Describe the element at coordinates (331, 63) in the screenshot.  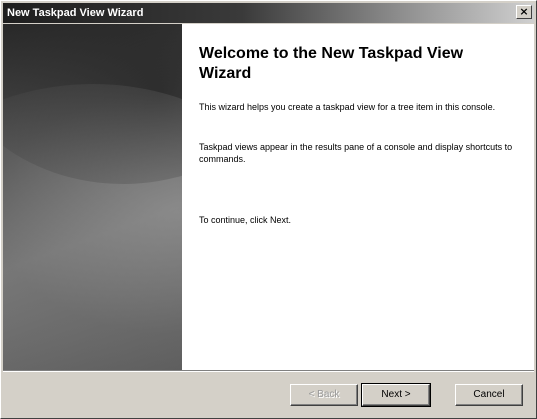
I see `page-title: Welcome to the New Taskpad View Wizard` at that location.